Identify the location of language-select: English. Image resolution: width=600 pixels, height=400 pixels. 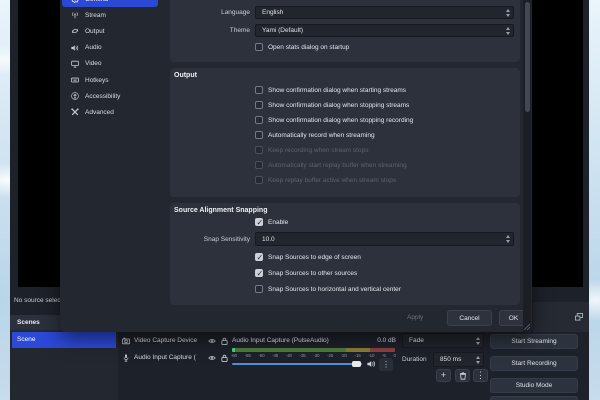
(384, 12).